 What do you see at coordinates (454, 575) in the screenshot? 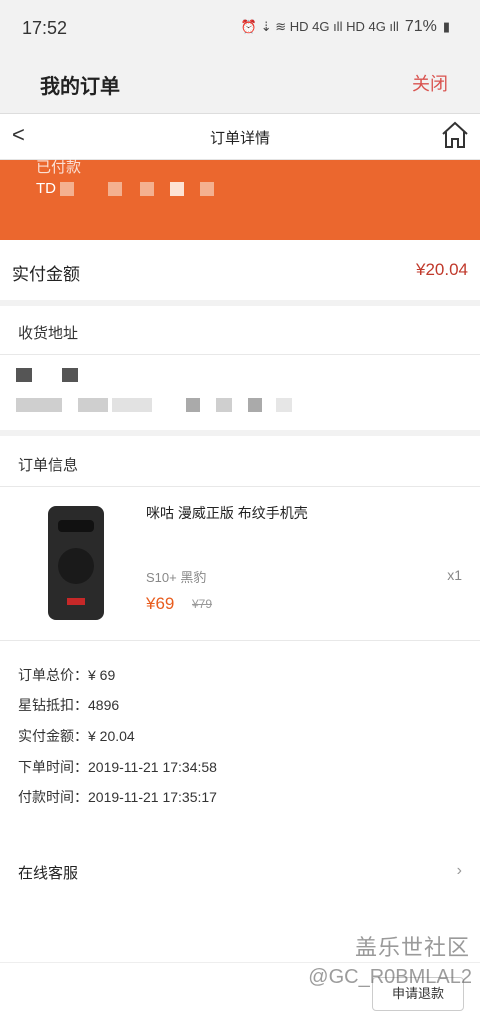
I see `product-quantity: x1` at bounding box center [454, 575].